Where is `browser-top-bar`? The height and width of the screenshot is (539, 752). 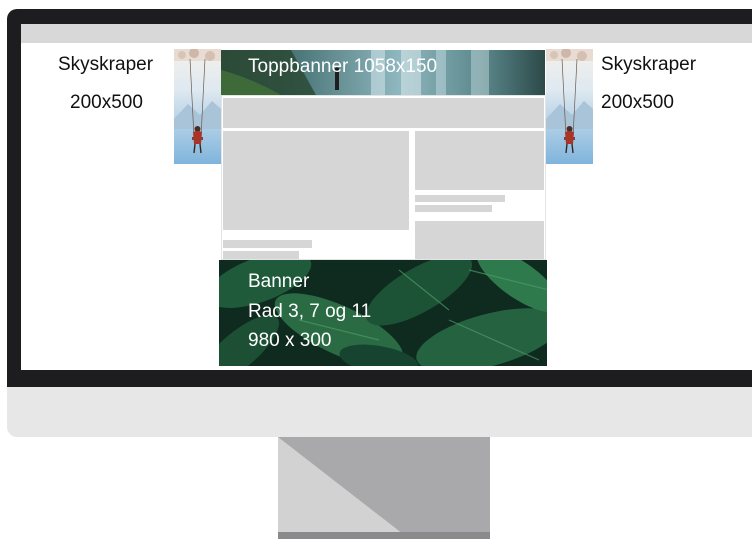
browser-top-bar is located at coordinates (386, 33).